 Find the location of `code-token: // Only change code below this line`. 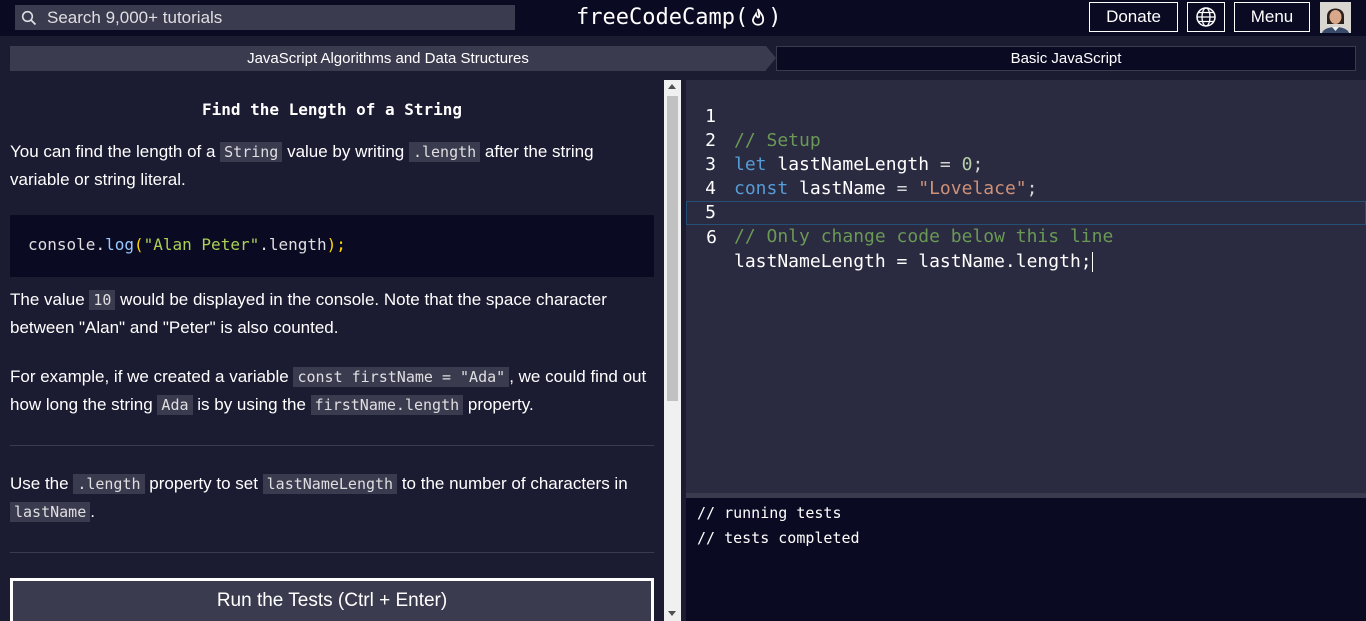

code-token: // Only change code below this line is located at coordinates (924, 236).